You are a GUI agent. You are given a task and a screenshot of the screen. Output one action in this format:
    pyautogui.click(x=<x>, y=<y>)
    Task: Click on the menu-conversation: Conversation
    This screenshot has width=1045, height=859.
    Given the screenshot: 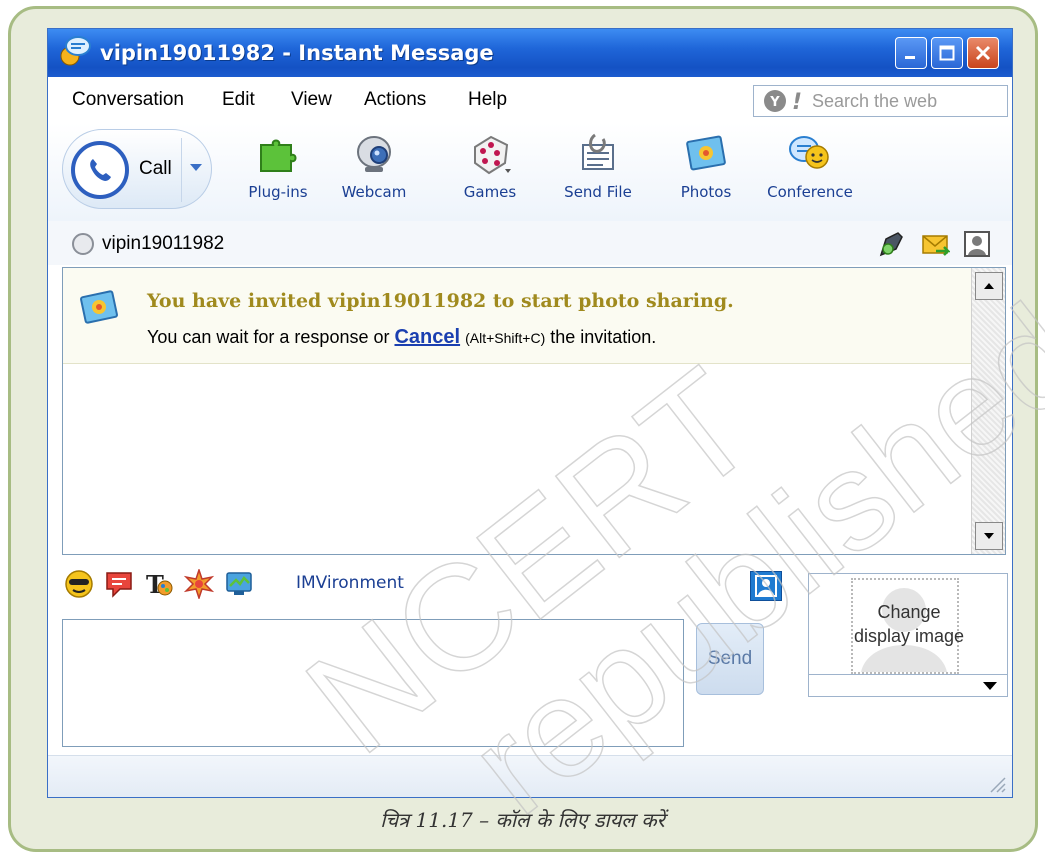 What is the action you would take?
    pyautogui.click(x=128, y=100)
    